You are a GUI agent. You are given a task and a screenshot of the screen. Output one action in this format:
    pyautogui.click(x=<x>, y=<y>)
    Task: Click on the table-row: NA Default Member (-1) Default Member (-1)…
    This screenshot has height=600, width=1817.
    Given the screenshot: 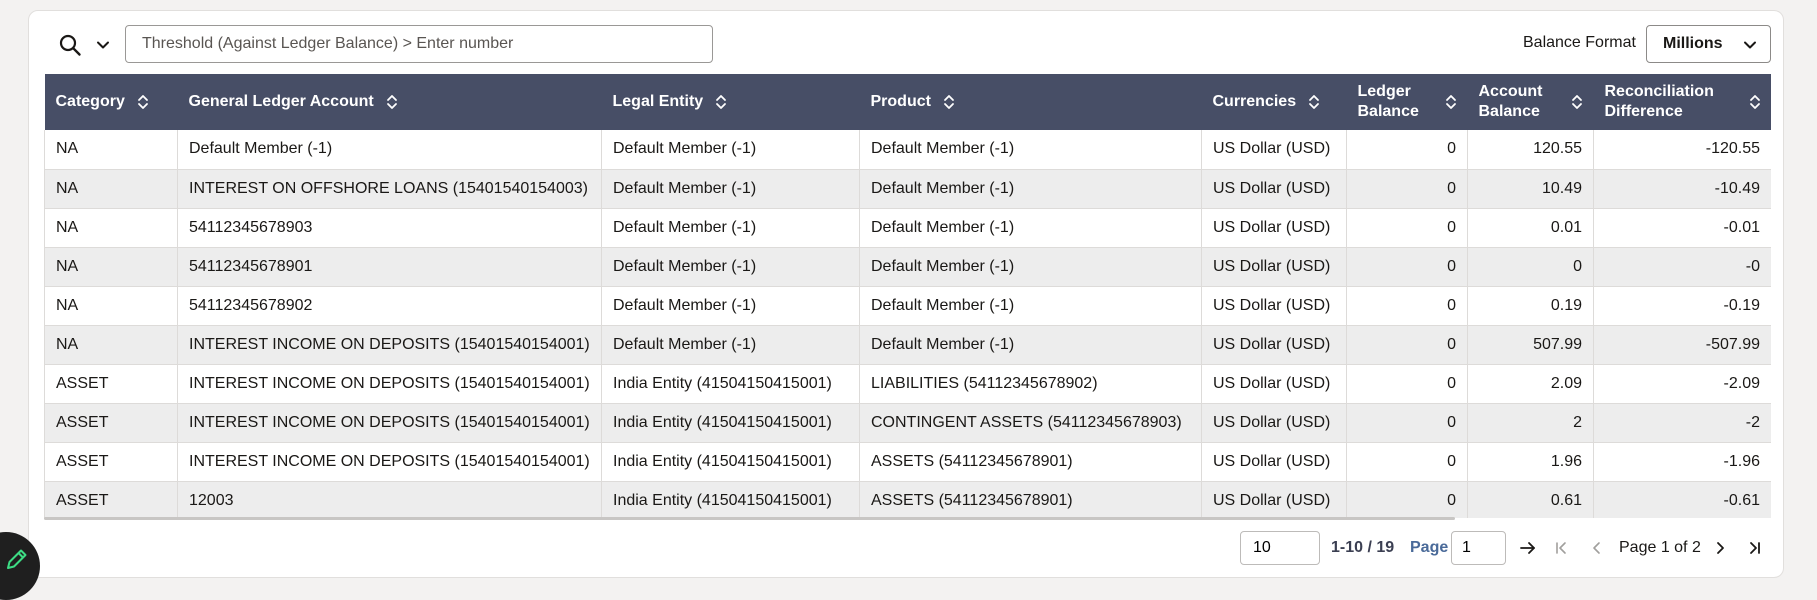 What is the action you would take?
    pyautogui.click(x=907, y=150)
    